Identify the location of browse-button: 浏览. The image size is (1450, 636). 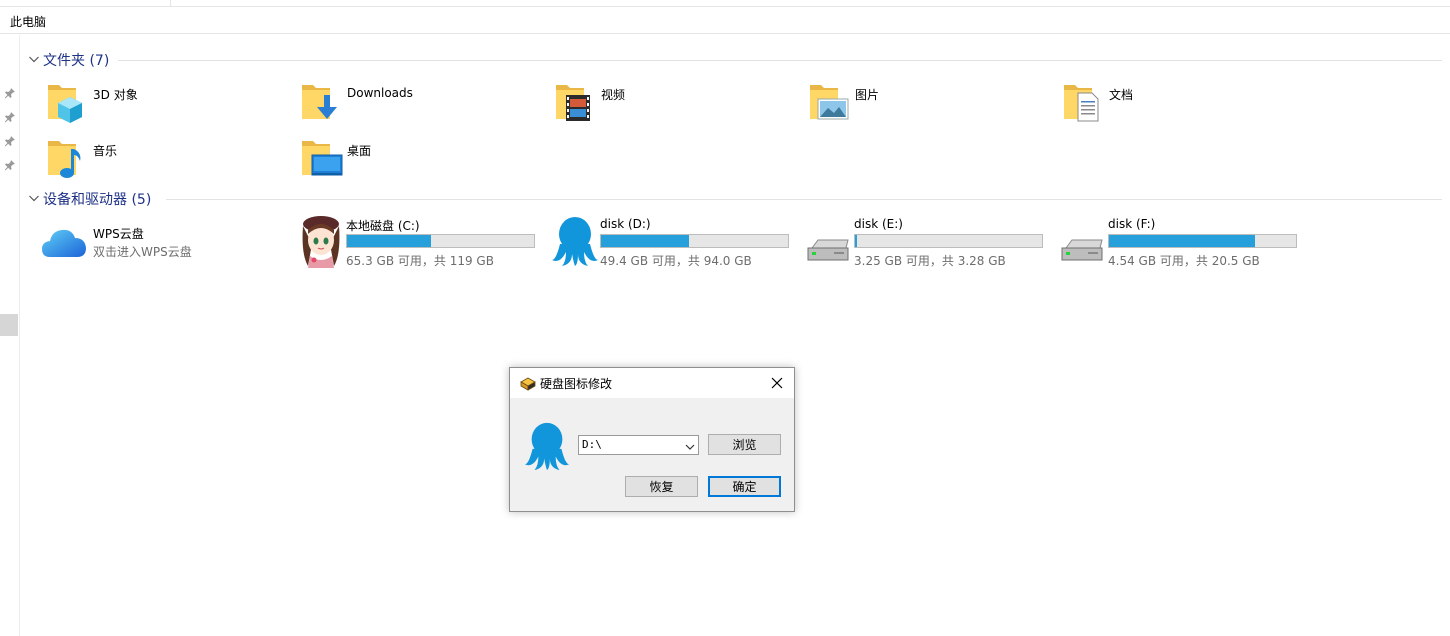
(744, 444).